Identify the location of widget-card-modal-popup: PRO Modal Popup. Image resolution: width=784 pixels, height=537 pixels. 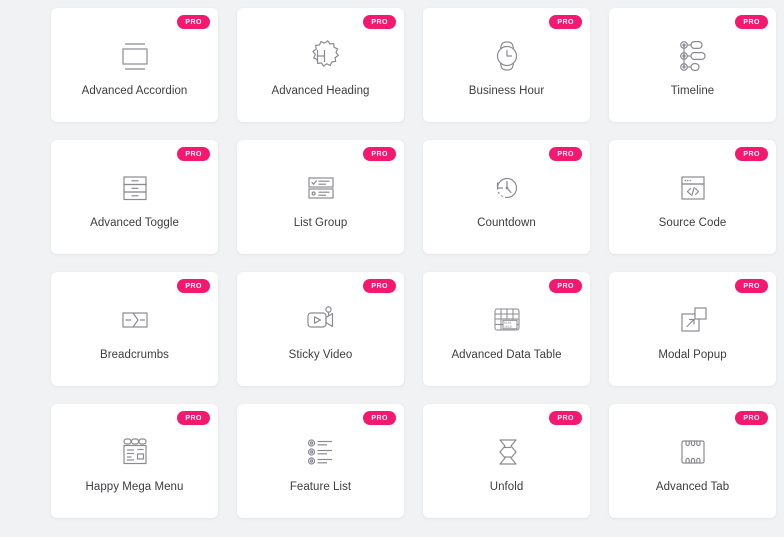
(692, 329).